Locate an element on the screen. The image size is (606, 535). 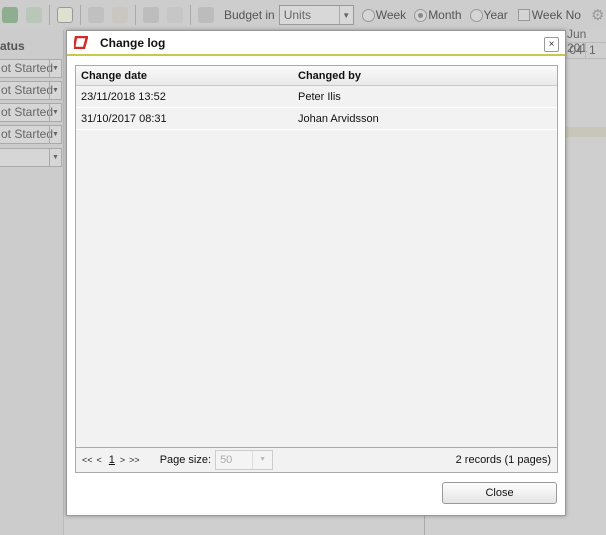
last-page-button: >> is located at coordinates (134, 460).